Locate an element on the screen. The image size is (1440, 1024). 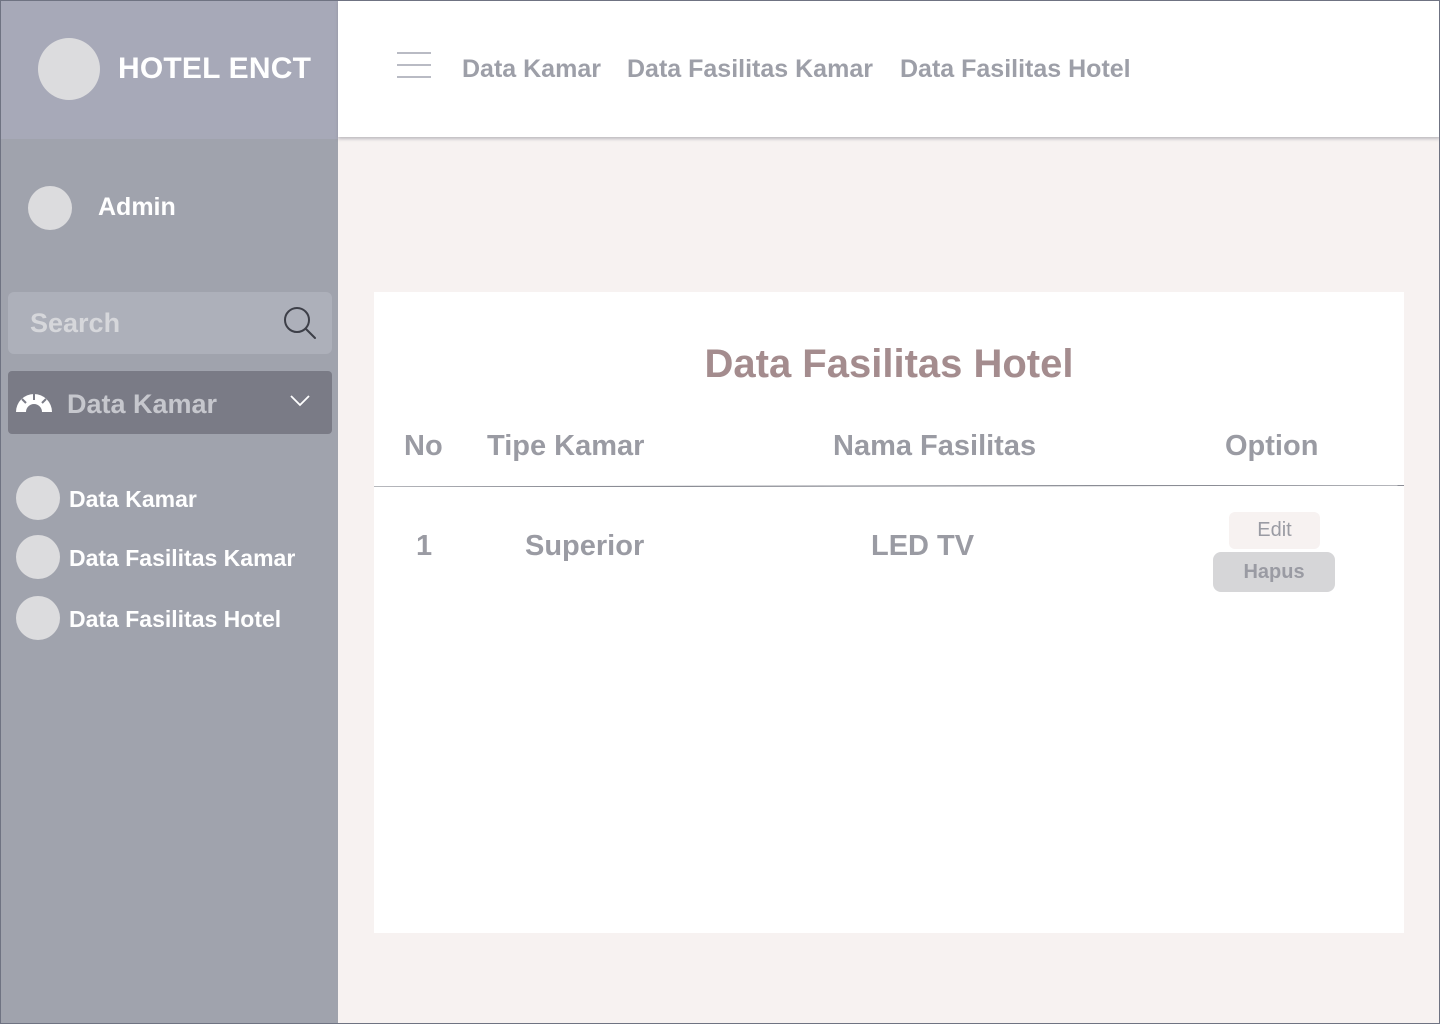
sidebar-item-data-fasilitas-kamar: Data Fasilitas Kamar is located at coordinates (171, 557).